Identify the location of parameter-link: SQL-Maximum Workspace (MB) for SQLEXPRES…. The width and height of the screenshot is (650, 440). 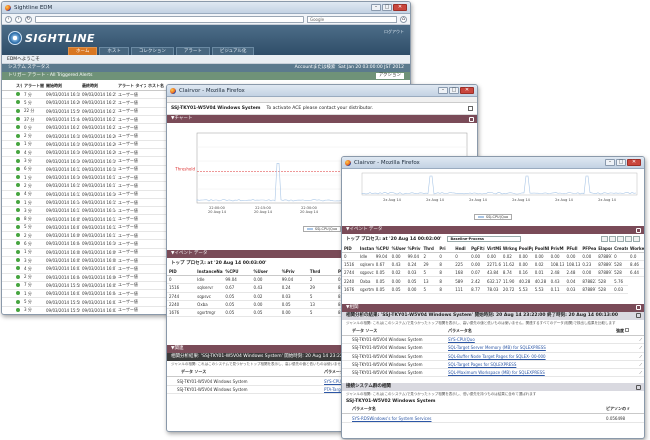
(496, 372).